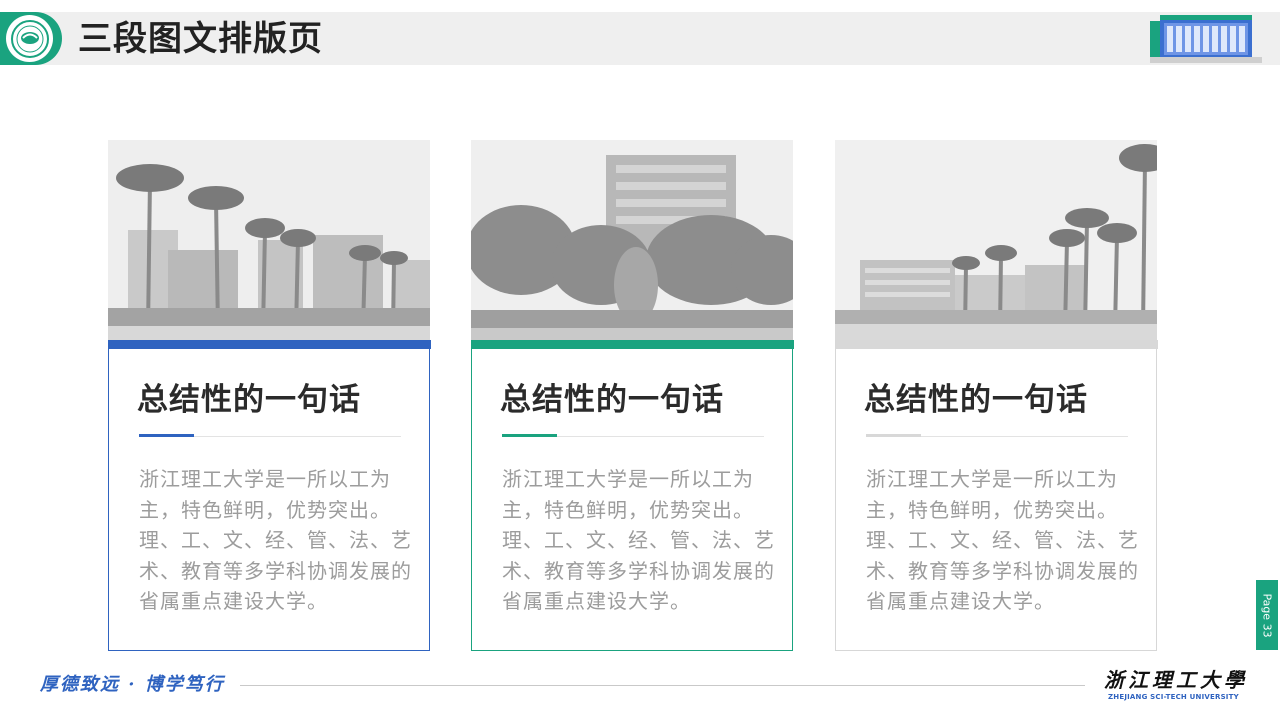 The image size is (1280, 720). I want to click on university-name-cn: 浙江理工大學, so click(1176, 680).